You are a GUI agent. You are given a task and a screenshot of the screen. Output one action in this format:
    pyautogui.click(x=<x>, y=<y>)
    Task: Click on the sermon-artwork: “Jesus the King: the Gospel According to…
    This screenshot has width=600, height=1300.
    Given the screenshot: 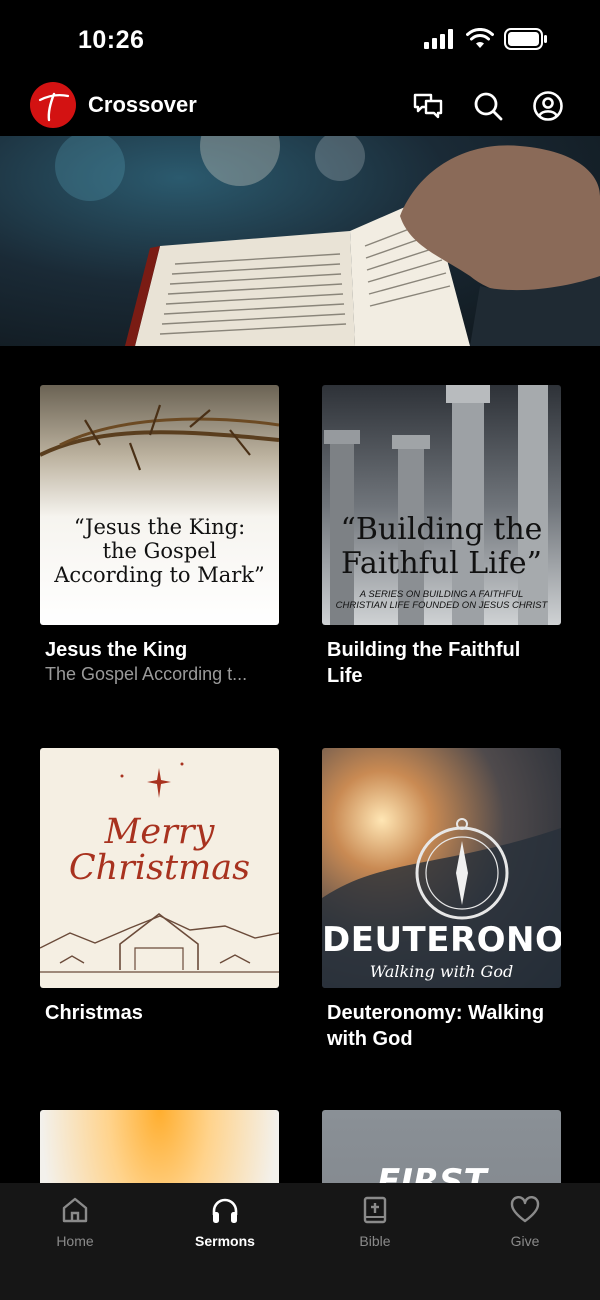 What is the action you would take?
    pyautogui.click(x=159, y=505)
    